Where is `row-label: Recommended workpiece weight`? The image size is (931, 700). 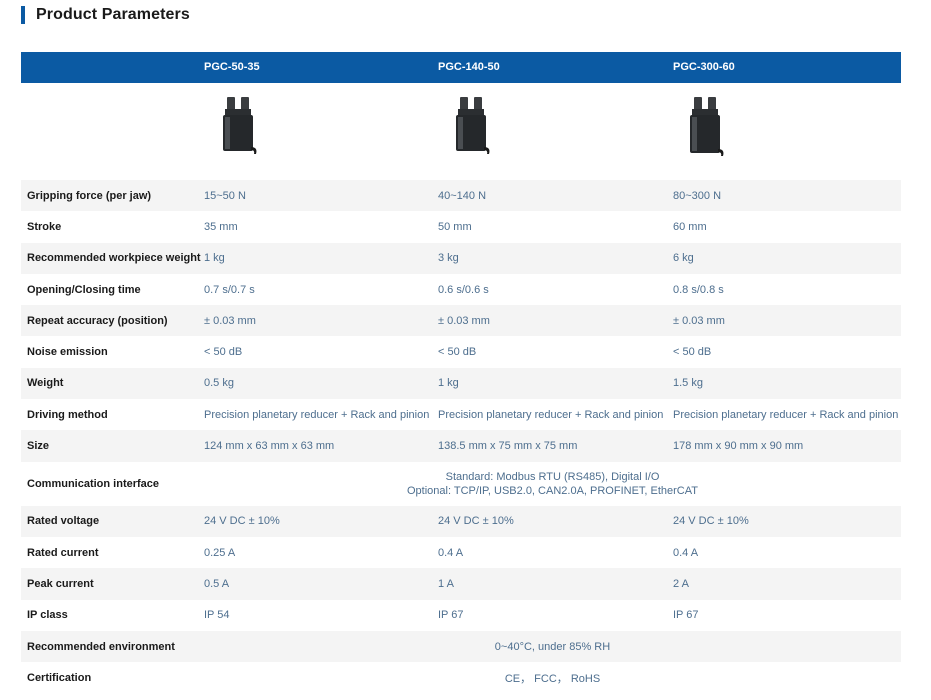 row-label: Recommended workpiece weight is located at coordinates (114, 258).